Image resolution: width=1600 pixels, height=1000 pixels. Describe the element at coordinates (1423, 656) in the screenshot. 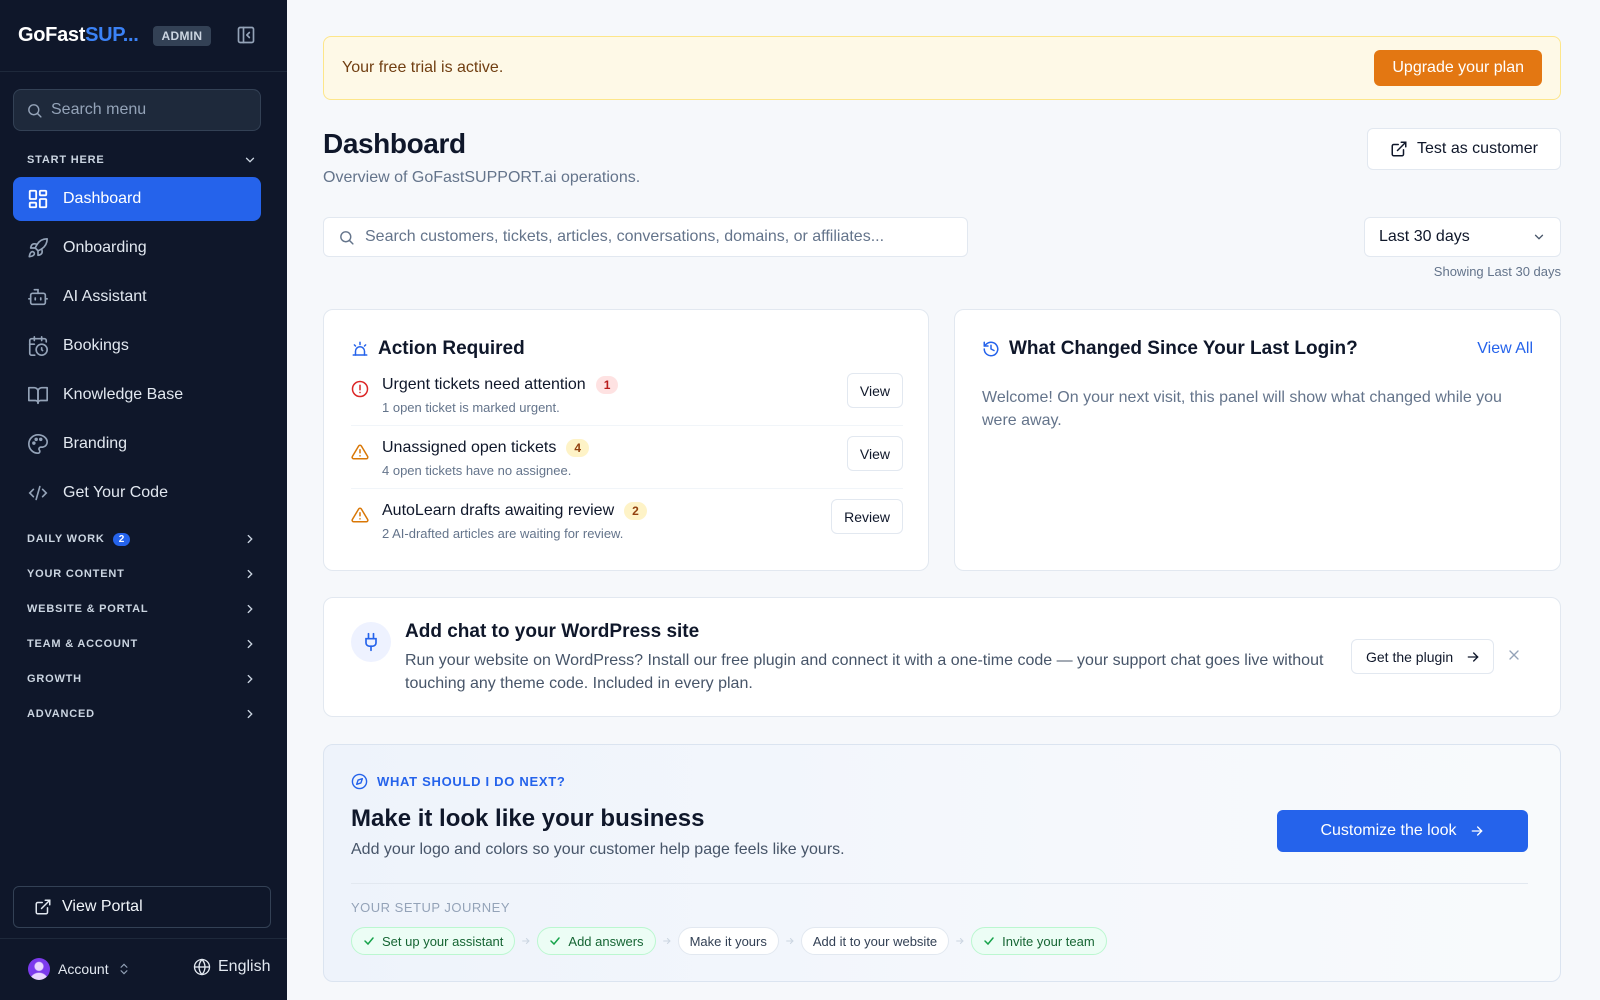

I see `get-plugin-button: Get the plugin` at that location.